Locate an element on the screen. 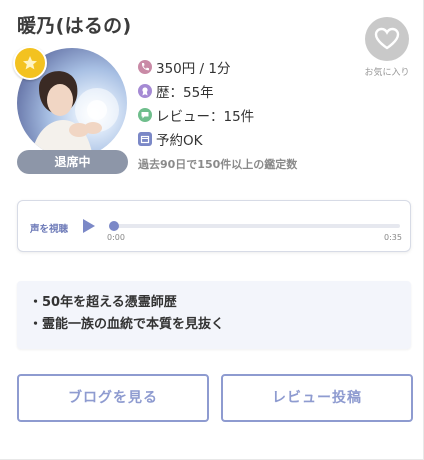 This screenshot has width=424, height=460. calendar-icon is located at coordinates (145, 139).